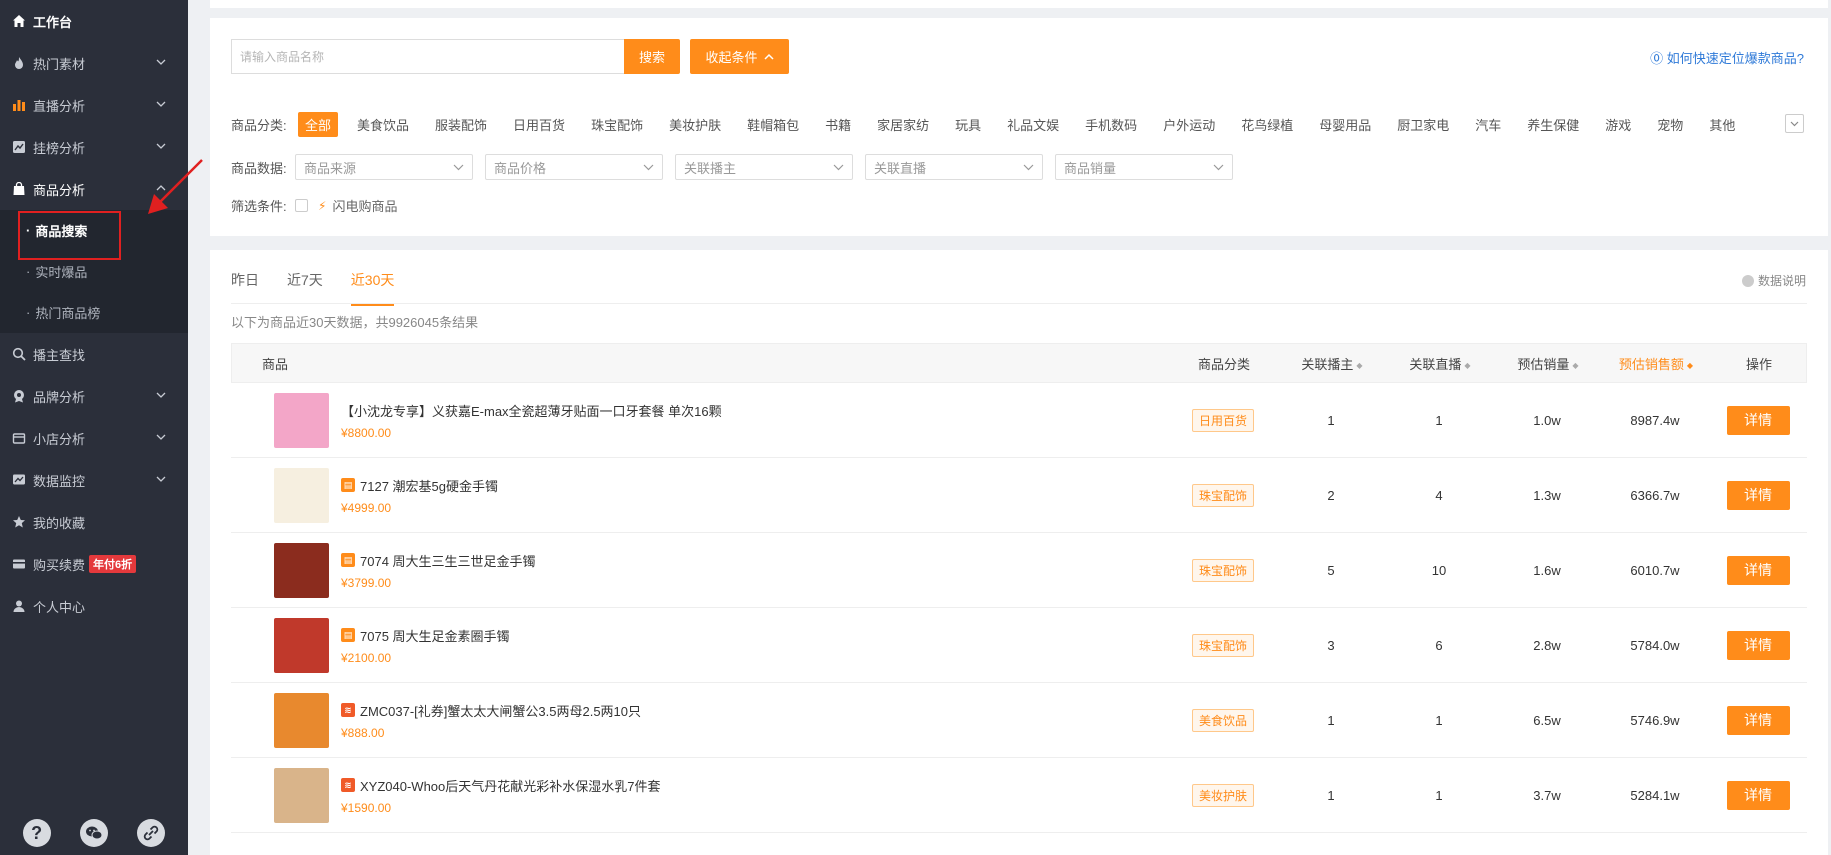 The height and width of the screenshot is (855, 1831). What do you see at coordinates (259, 125) in the screenshot?
I see `category-label: 商品分类:` at bounding box center [259, 125].